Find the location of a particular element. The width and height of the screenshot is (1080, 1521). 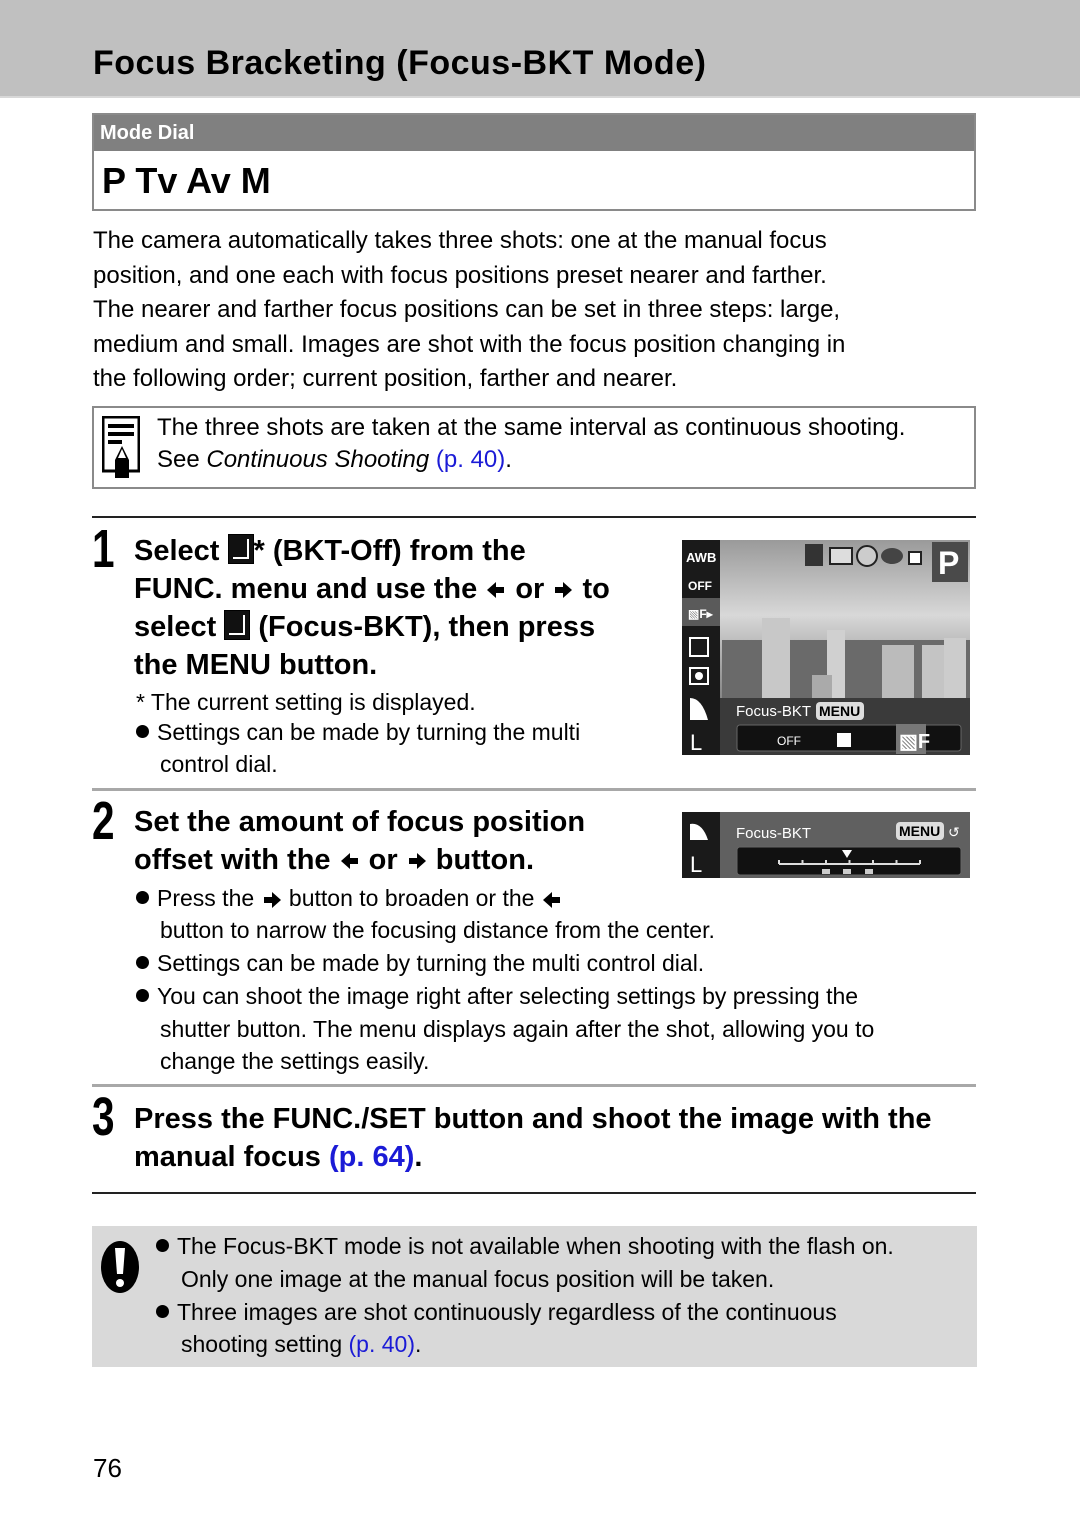

step-title-text: Select is located at coordinates (181, 551).